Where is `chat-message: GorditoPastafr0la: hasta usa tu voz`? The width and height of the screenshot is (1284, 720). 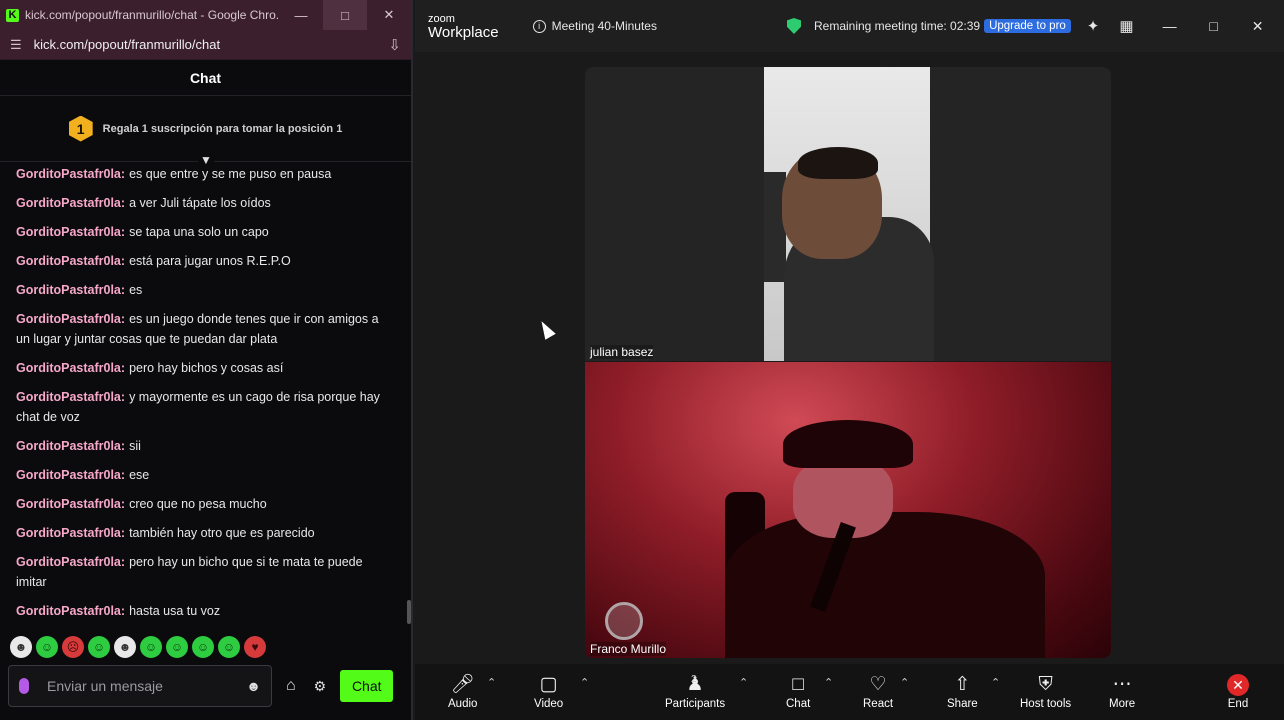 chat-message: GorditoPastafr0la: hasta usa tu voz is located at coordinates (204, 611).